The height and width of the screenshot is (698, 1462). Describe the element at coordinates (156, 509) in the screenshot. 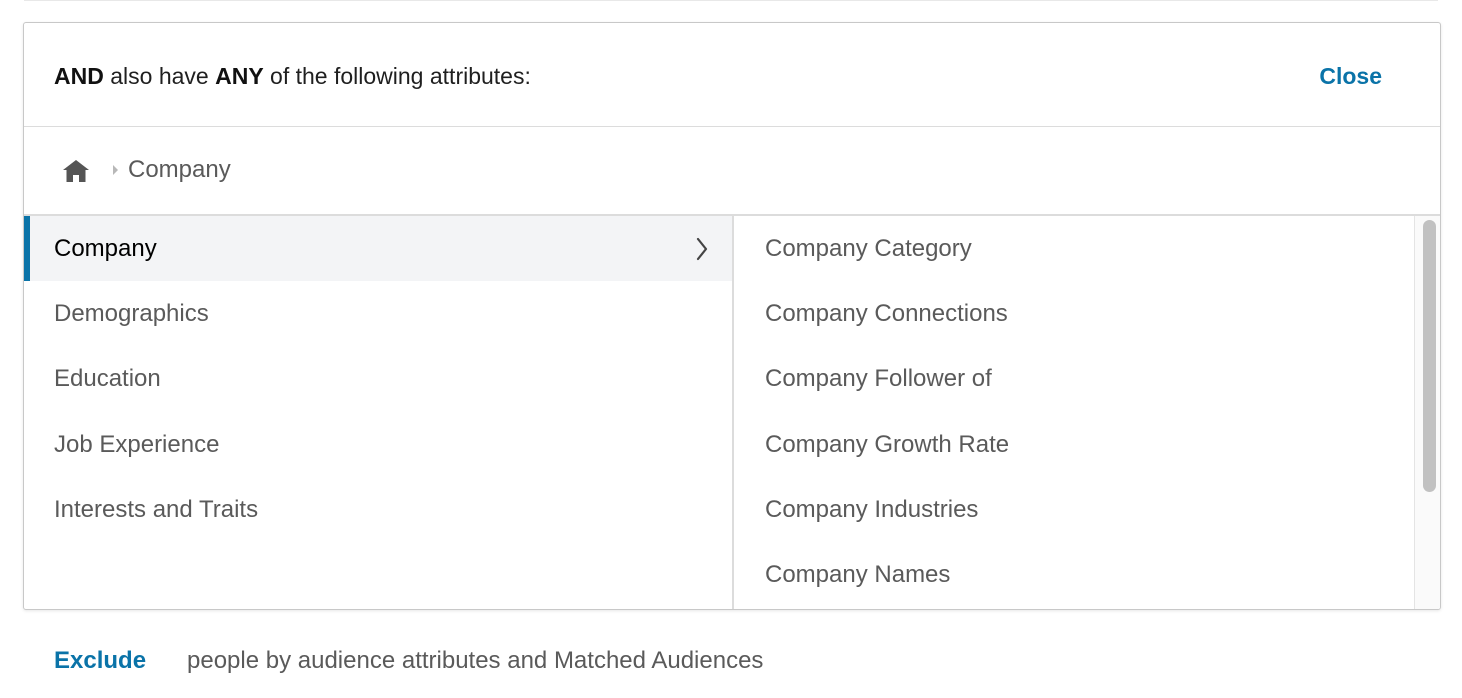

I see `category-item-label: Interests and Traits` at that location.